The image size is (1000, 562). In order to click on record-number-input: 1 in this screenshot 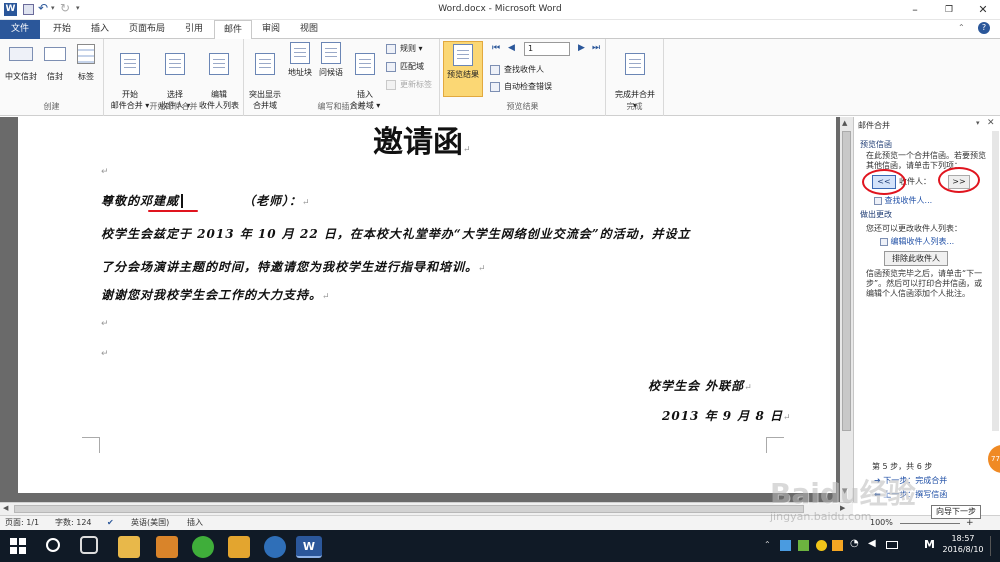, I will do `click(547, 49)`.